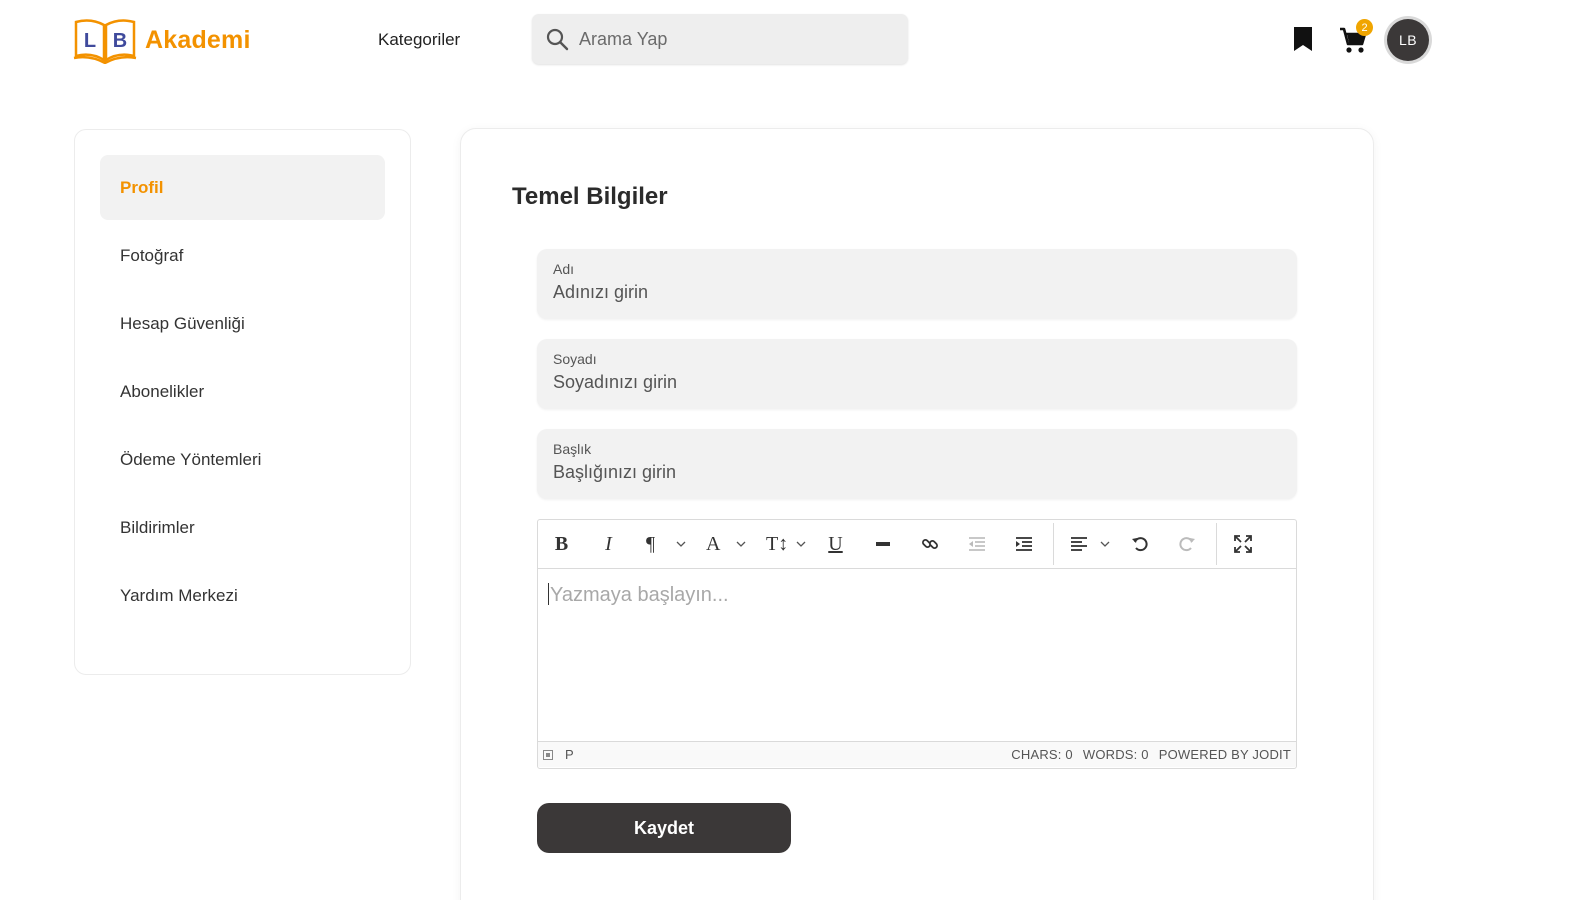 This screenshot has width=1569, height=900. Describe the element at coordinates (548, 594) in the screenshot. I see `text-caret` at that location.